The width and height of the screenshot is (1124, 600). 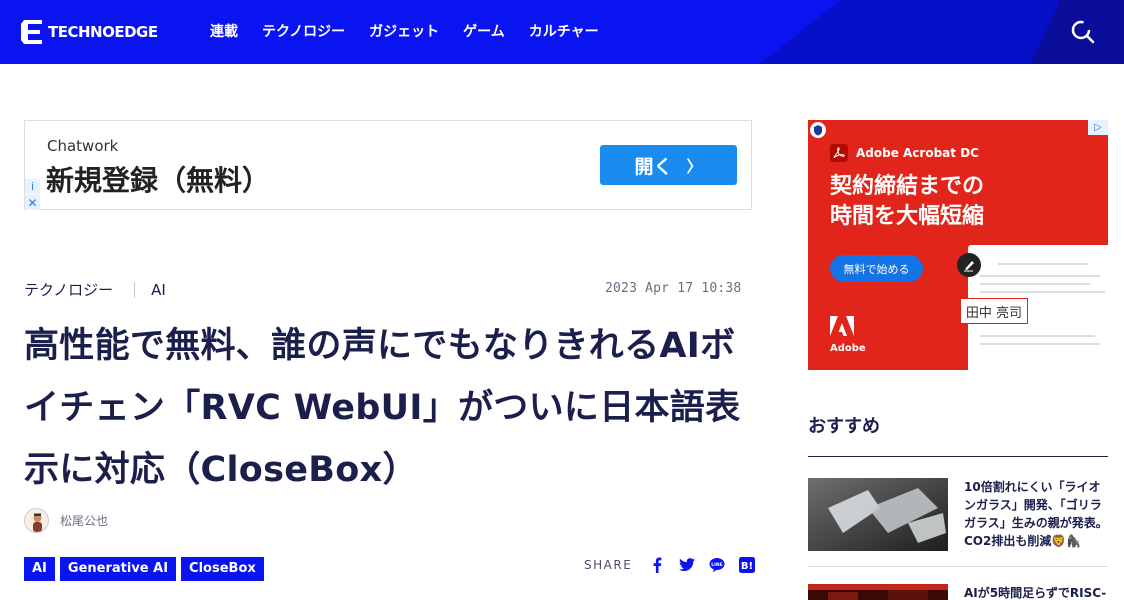 I want to click on ad-open-button: 開く 〉, so click(x=668, y=165).